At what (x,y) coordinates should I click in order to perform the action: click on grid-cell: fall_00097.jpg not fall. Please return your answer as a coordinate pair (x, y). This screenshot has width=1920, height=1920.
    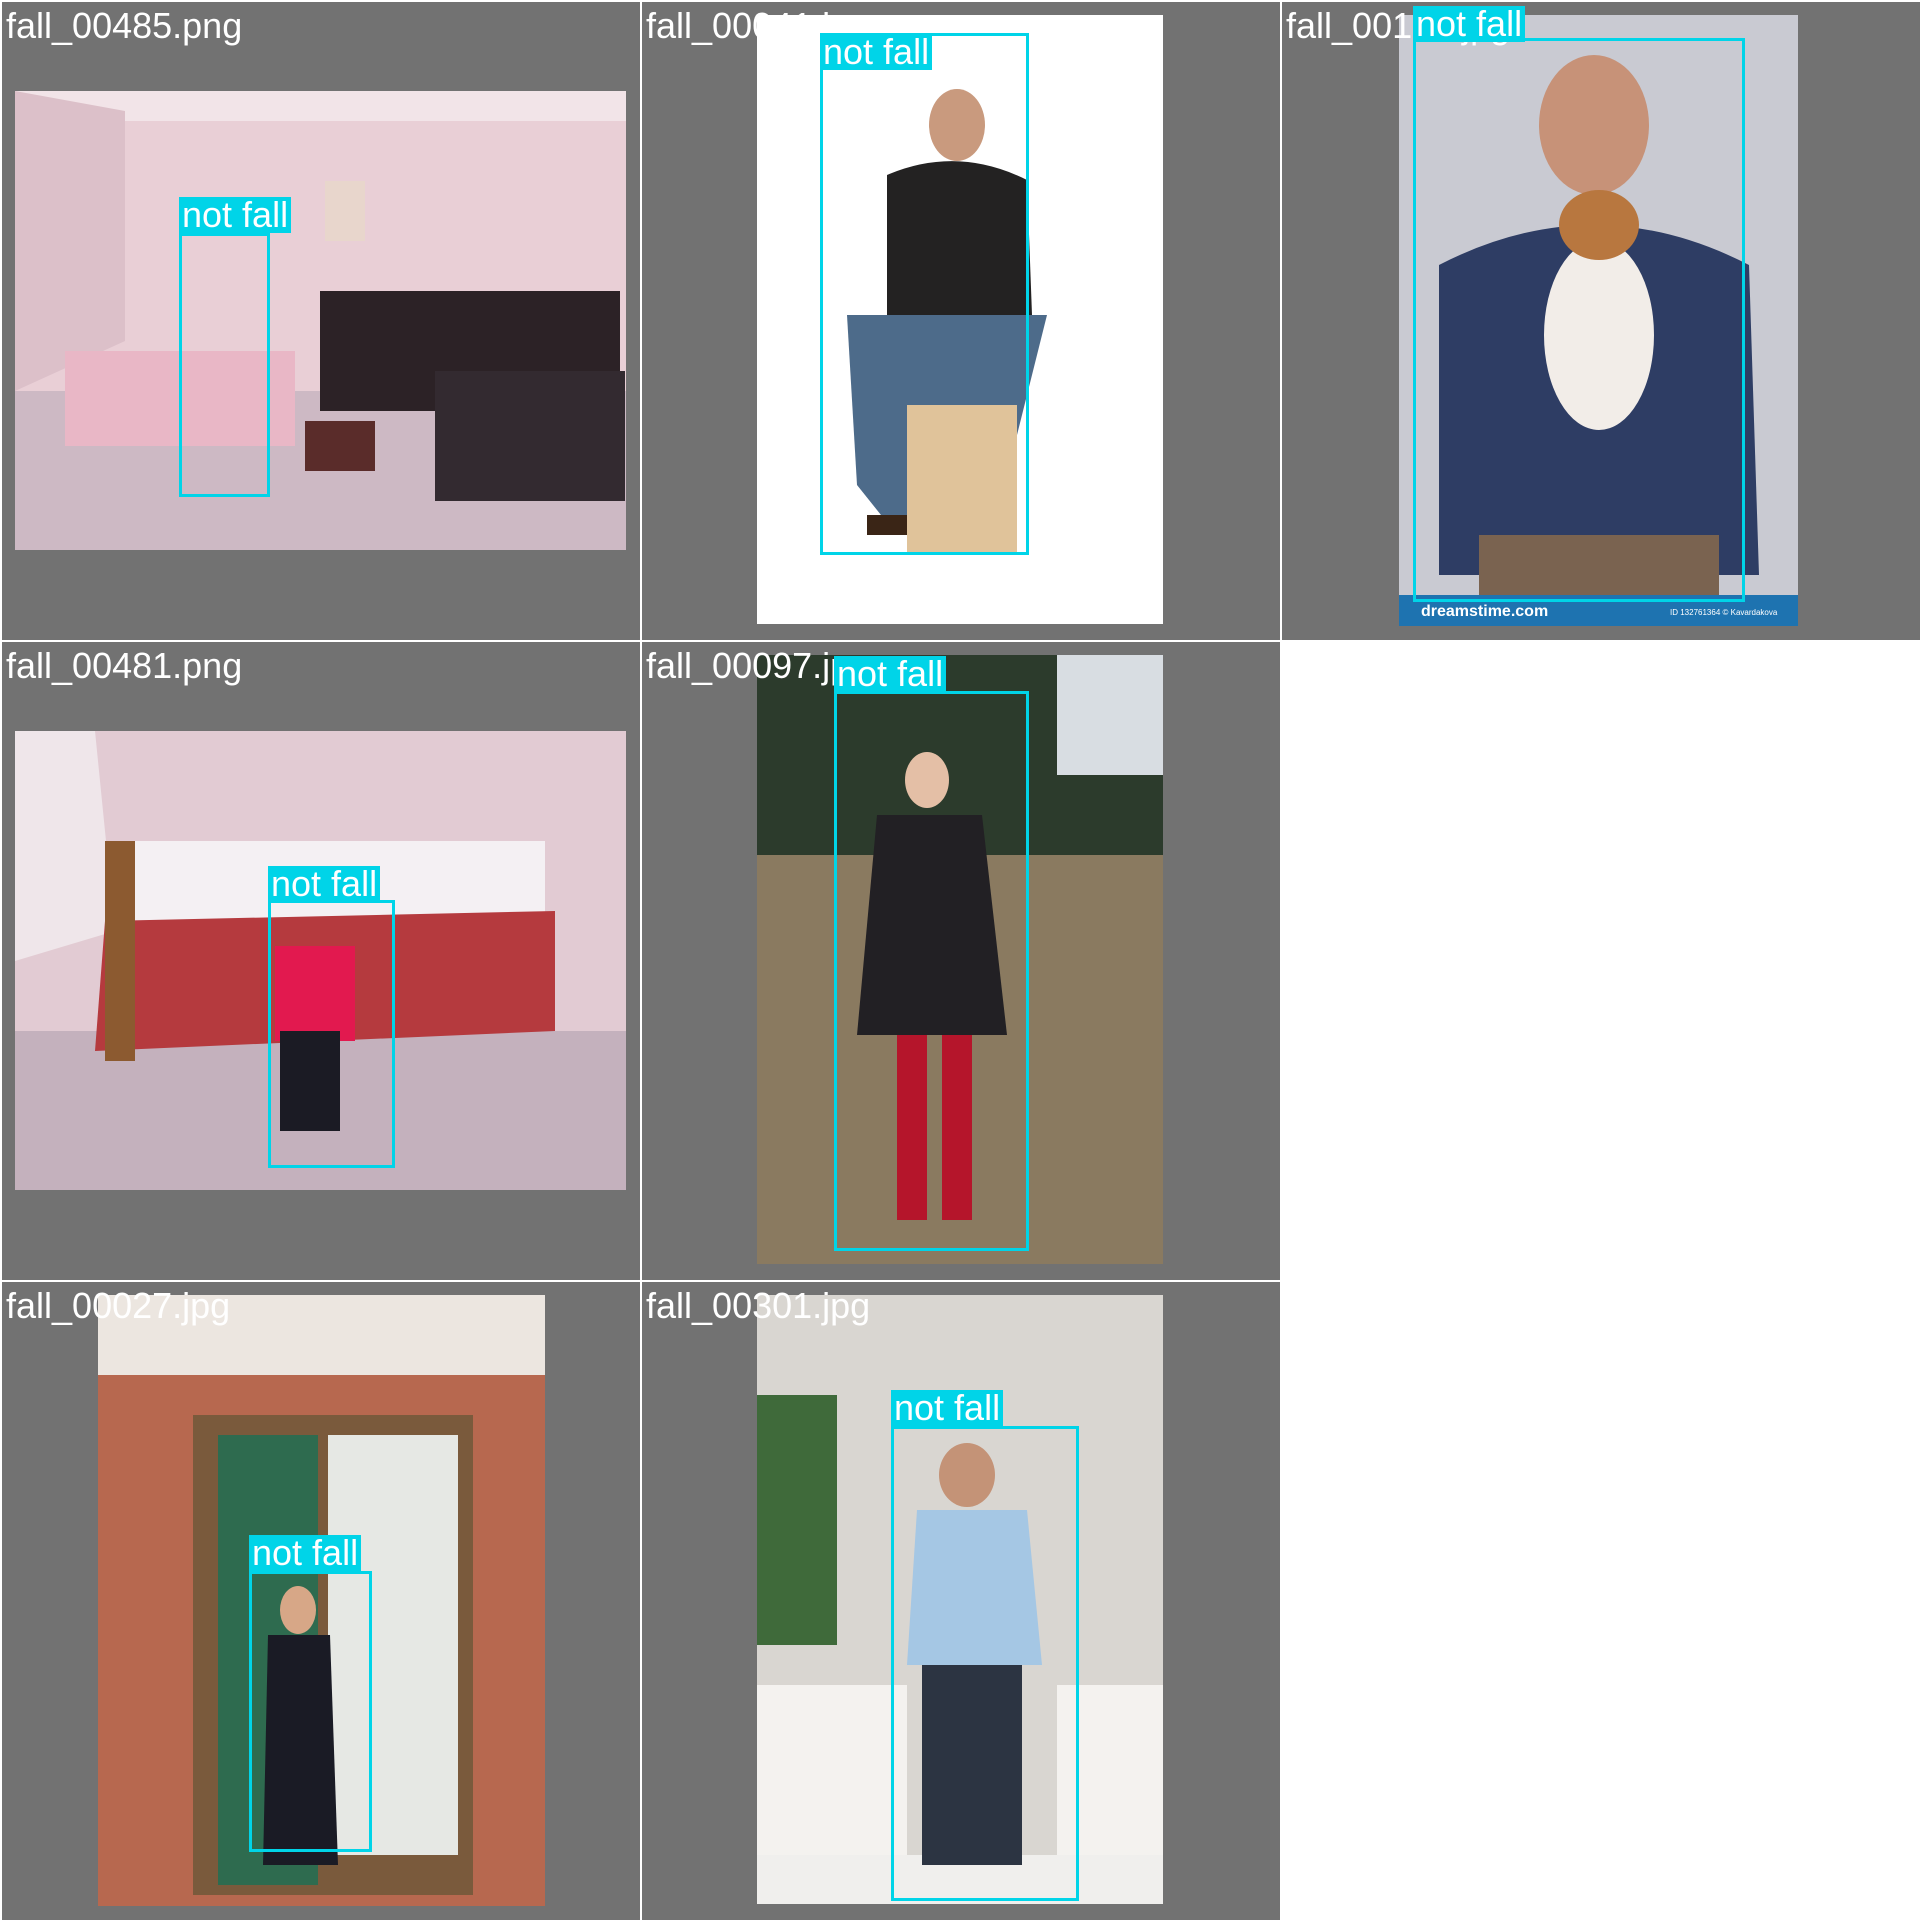
    Looking at the image, I should click on (961, 961).